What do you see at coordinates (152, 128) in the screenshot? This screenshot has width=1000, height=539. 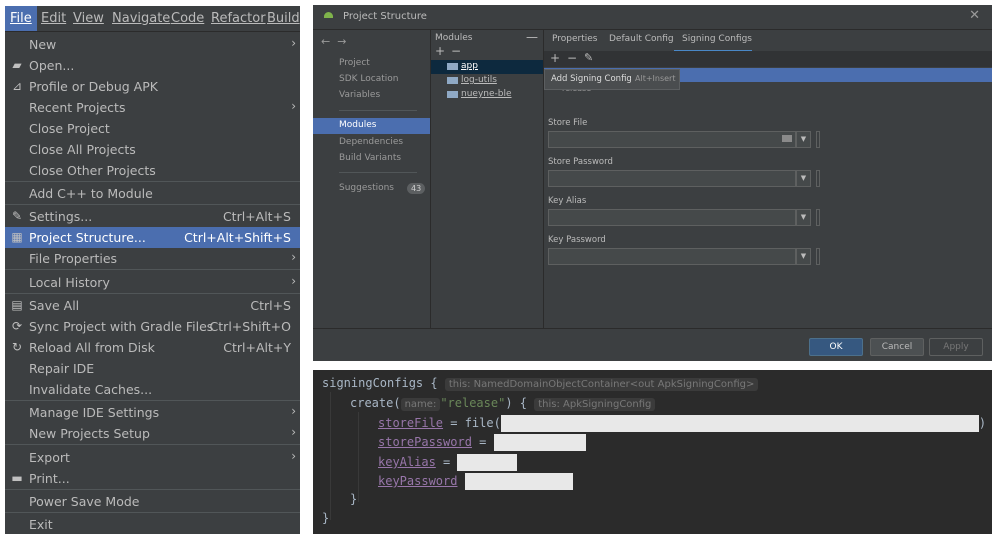 I see `menu-item-close-project: Close Project` at bounding box center [152, 128].